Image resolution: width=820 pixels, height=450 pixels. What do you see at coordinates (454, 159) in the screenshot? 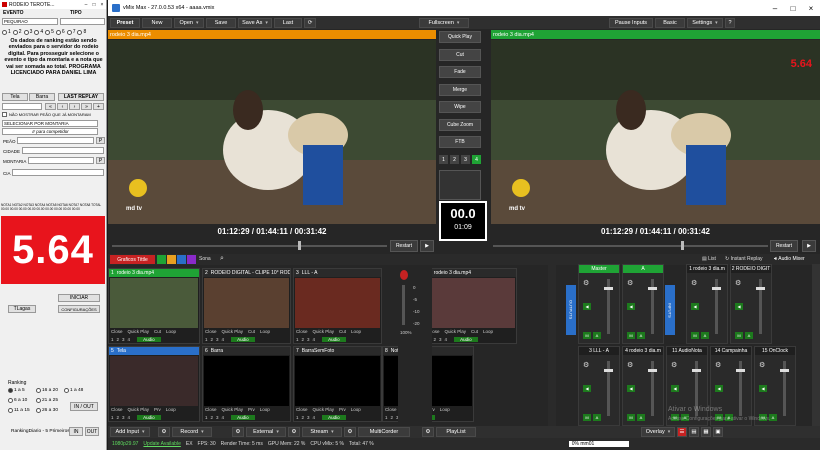
I see `transition-number: 2` at bounding box center [454, 159].